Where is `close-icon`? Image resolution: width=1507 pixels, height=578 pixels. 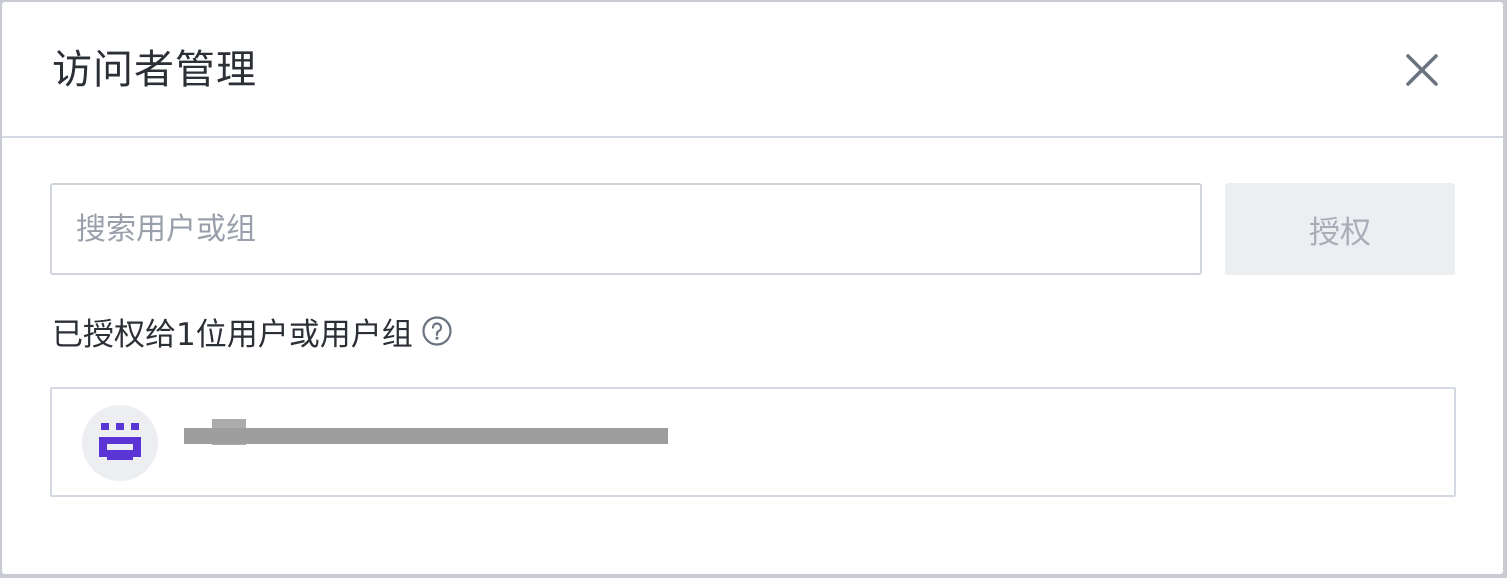 close-icon is located at coordinates (1422, 70).